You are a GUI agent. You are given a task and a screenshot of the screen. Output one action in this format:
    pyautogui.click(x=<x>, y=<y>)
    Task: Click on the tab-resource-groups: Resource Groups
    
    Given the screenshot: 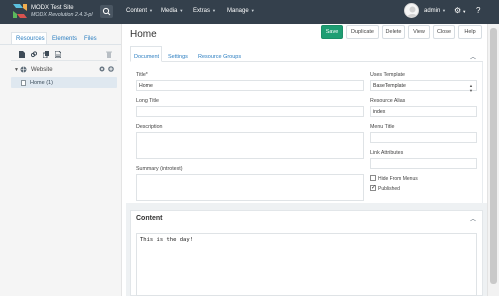 What is the action you would take?
    pyautogui.click(x=219, y=57)
    